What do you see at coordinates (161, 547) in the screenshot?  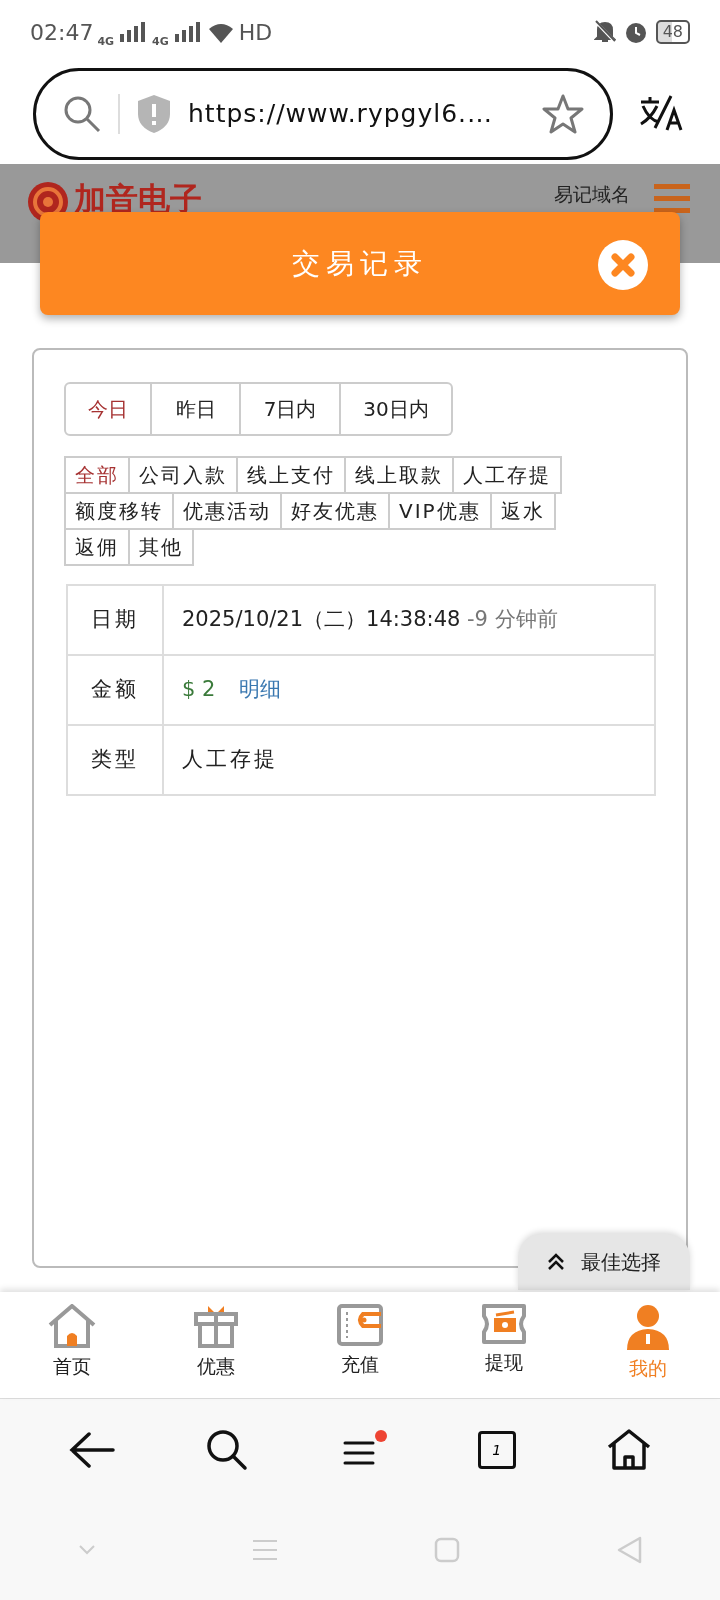 I see `type-filter: 其他` at bounding box center [161, 547].